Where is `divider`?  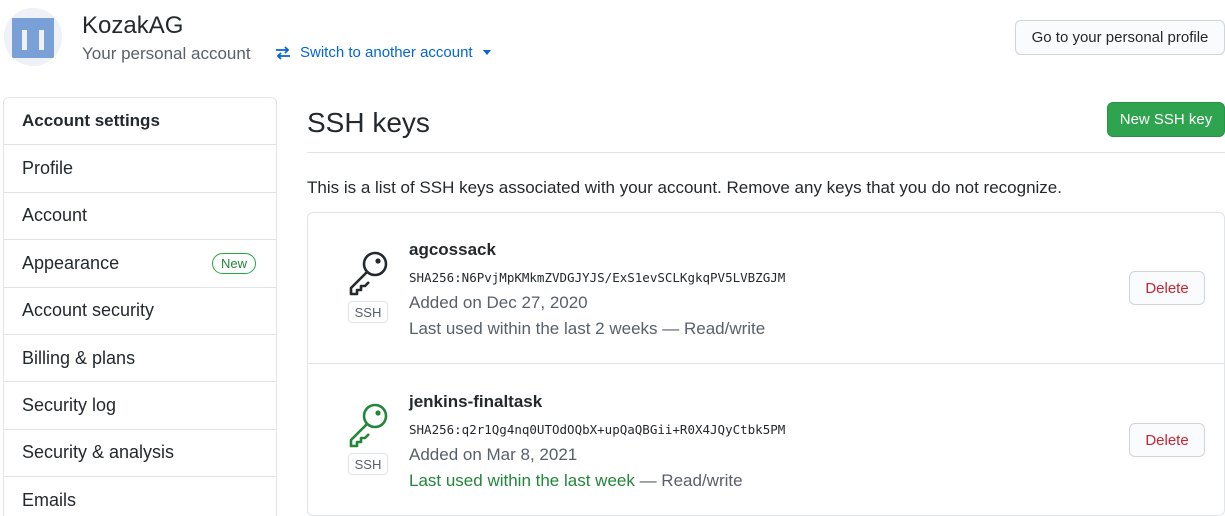 divider is located at coordinates (766, 152).